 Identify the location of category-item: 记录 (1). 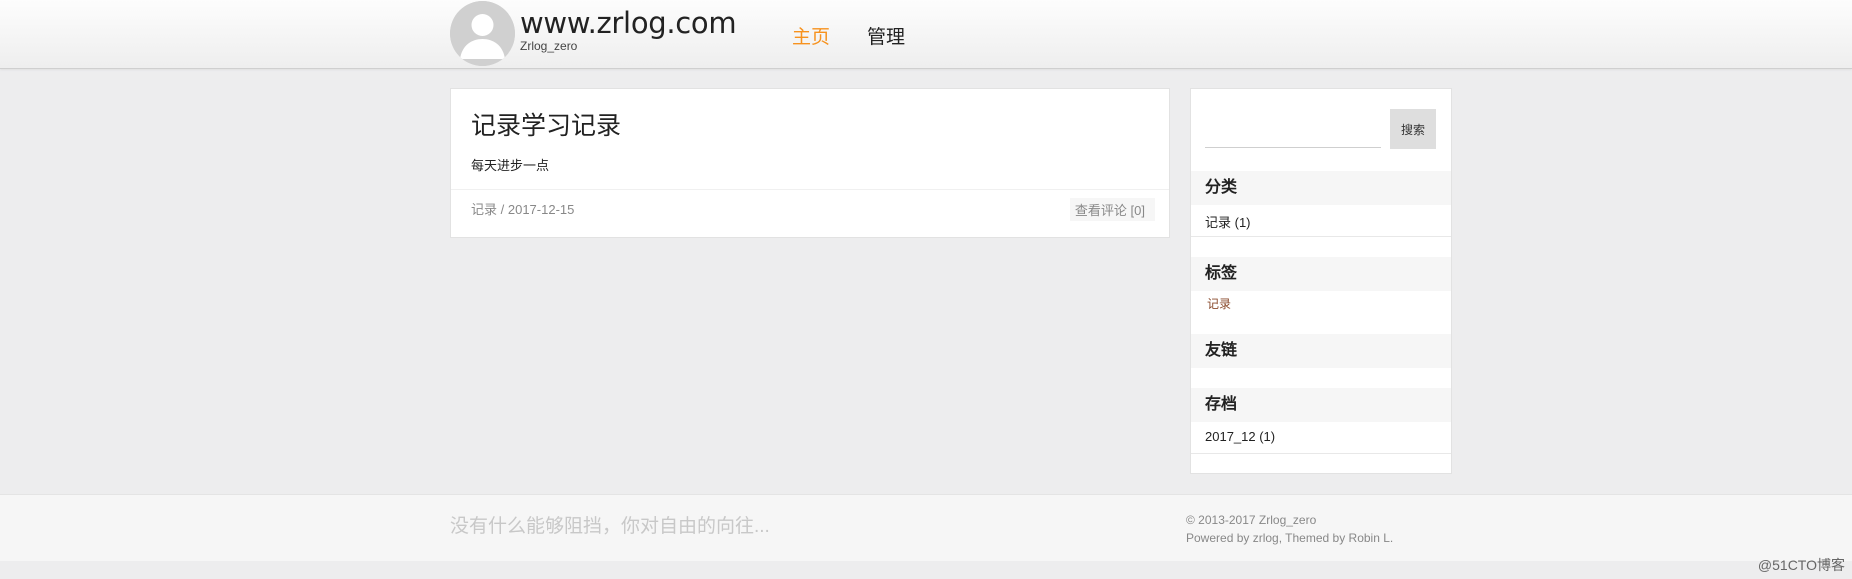
(1228, 221).